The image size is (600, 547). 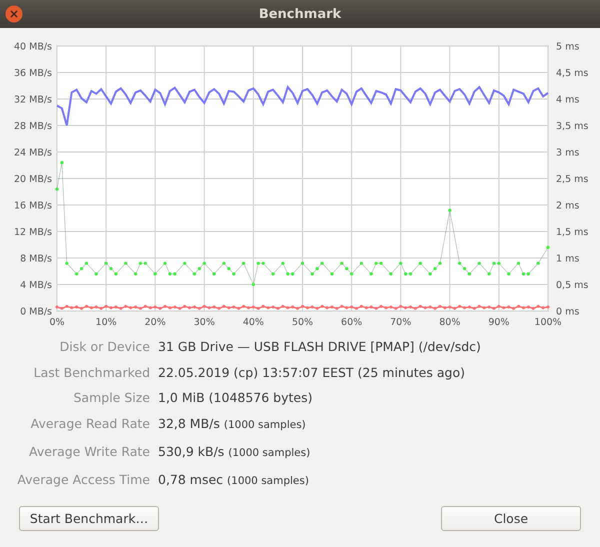 What do you see at coordinates (204, 322) in the screenshot?
I see `axis-label: 30%` at bounding box center [204, 322].